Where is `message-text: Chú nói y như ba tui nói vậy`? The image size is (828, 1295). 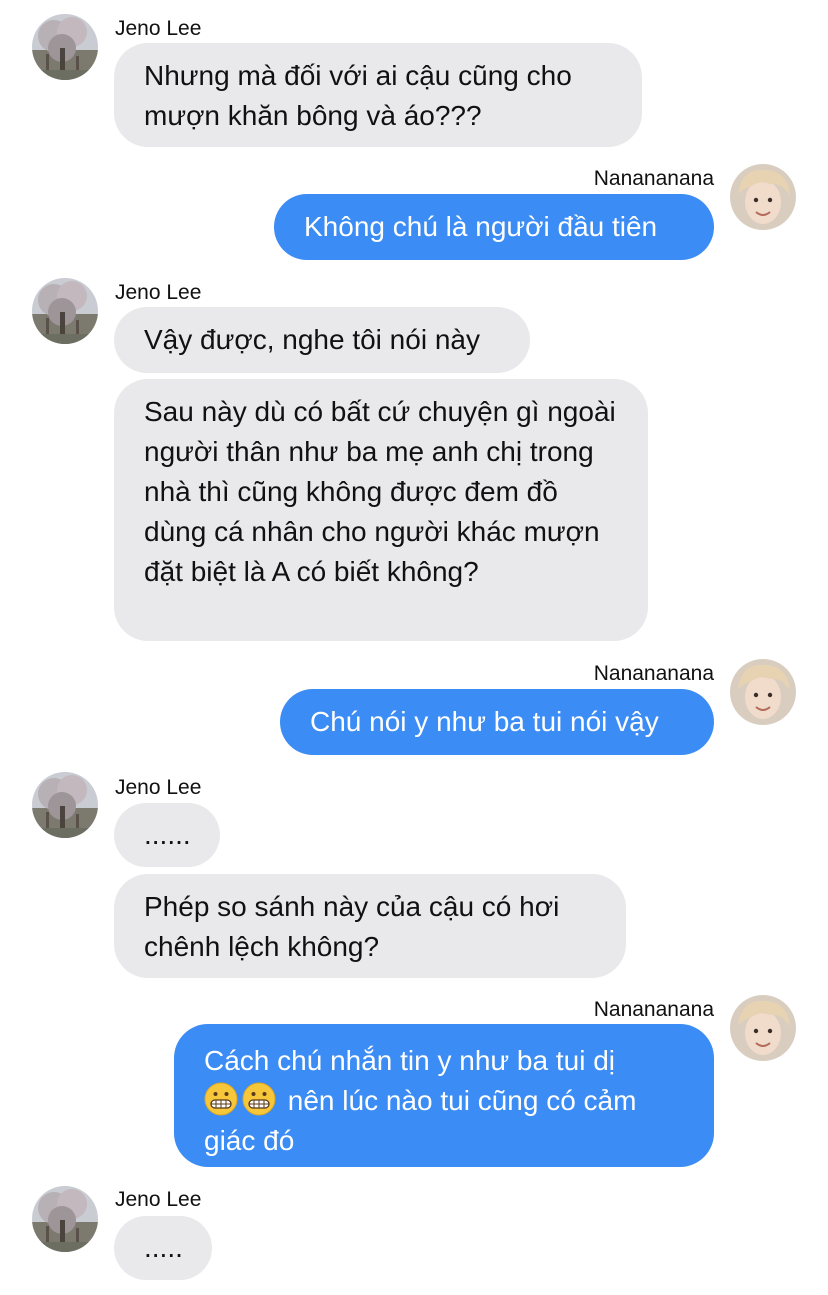 message-text: Chú nói y như ba tui nói vậy is located at coordinates (484, 721).